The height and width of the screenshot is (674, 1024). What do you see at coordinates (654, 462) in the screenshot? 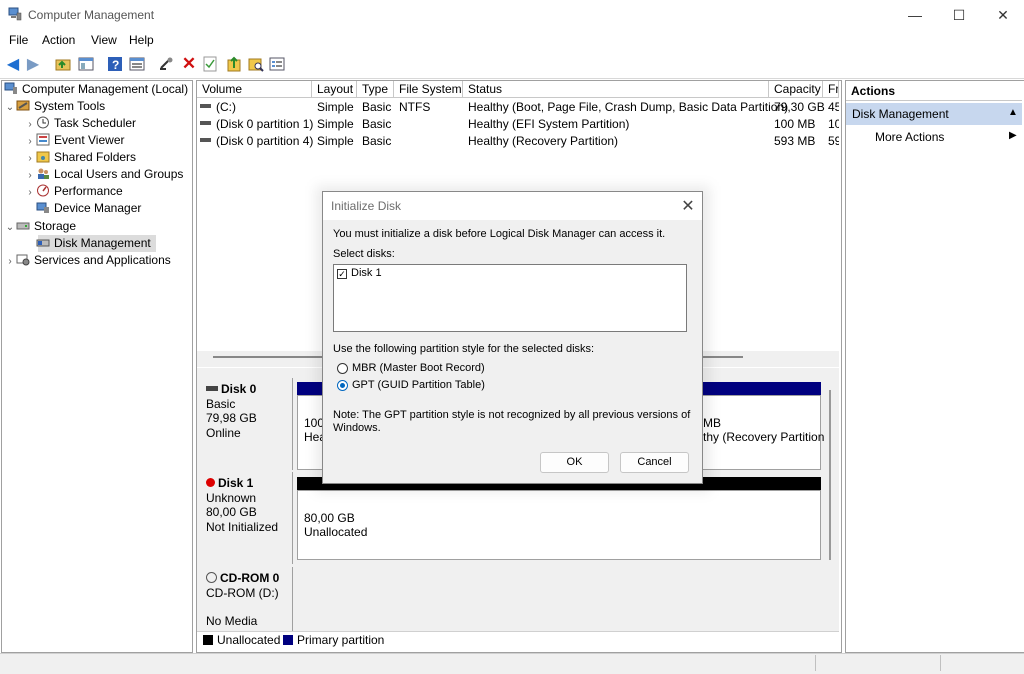
I see `cancel-button: Cancel` at bounding box center [654, 462].